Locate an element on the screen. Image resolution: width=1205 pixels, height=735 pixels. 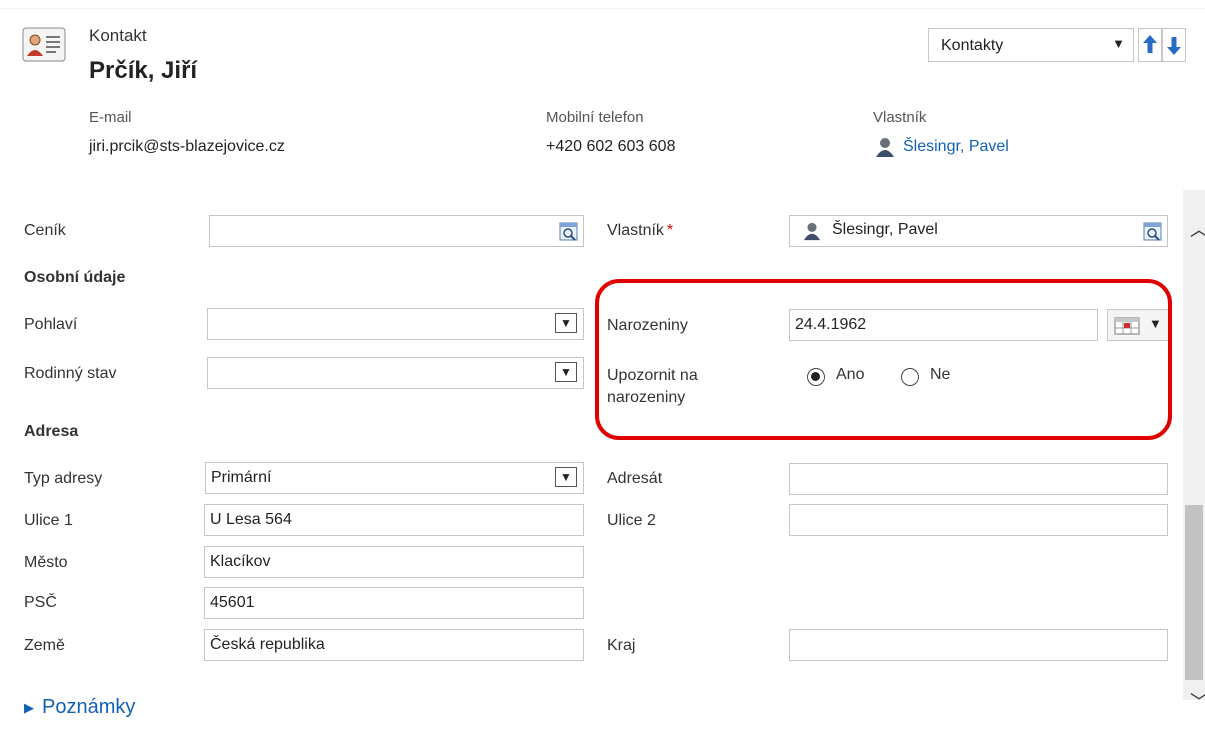
next-record-button is located at coordinates (1174, 45).